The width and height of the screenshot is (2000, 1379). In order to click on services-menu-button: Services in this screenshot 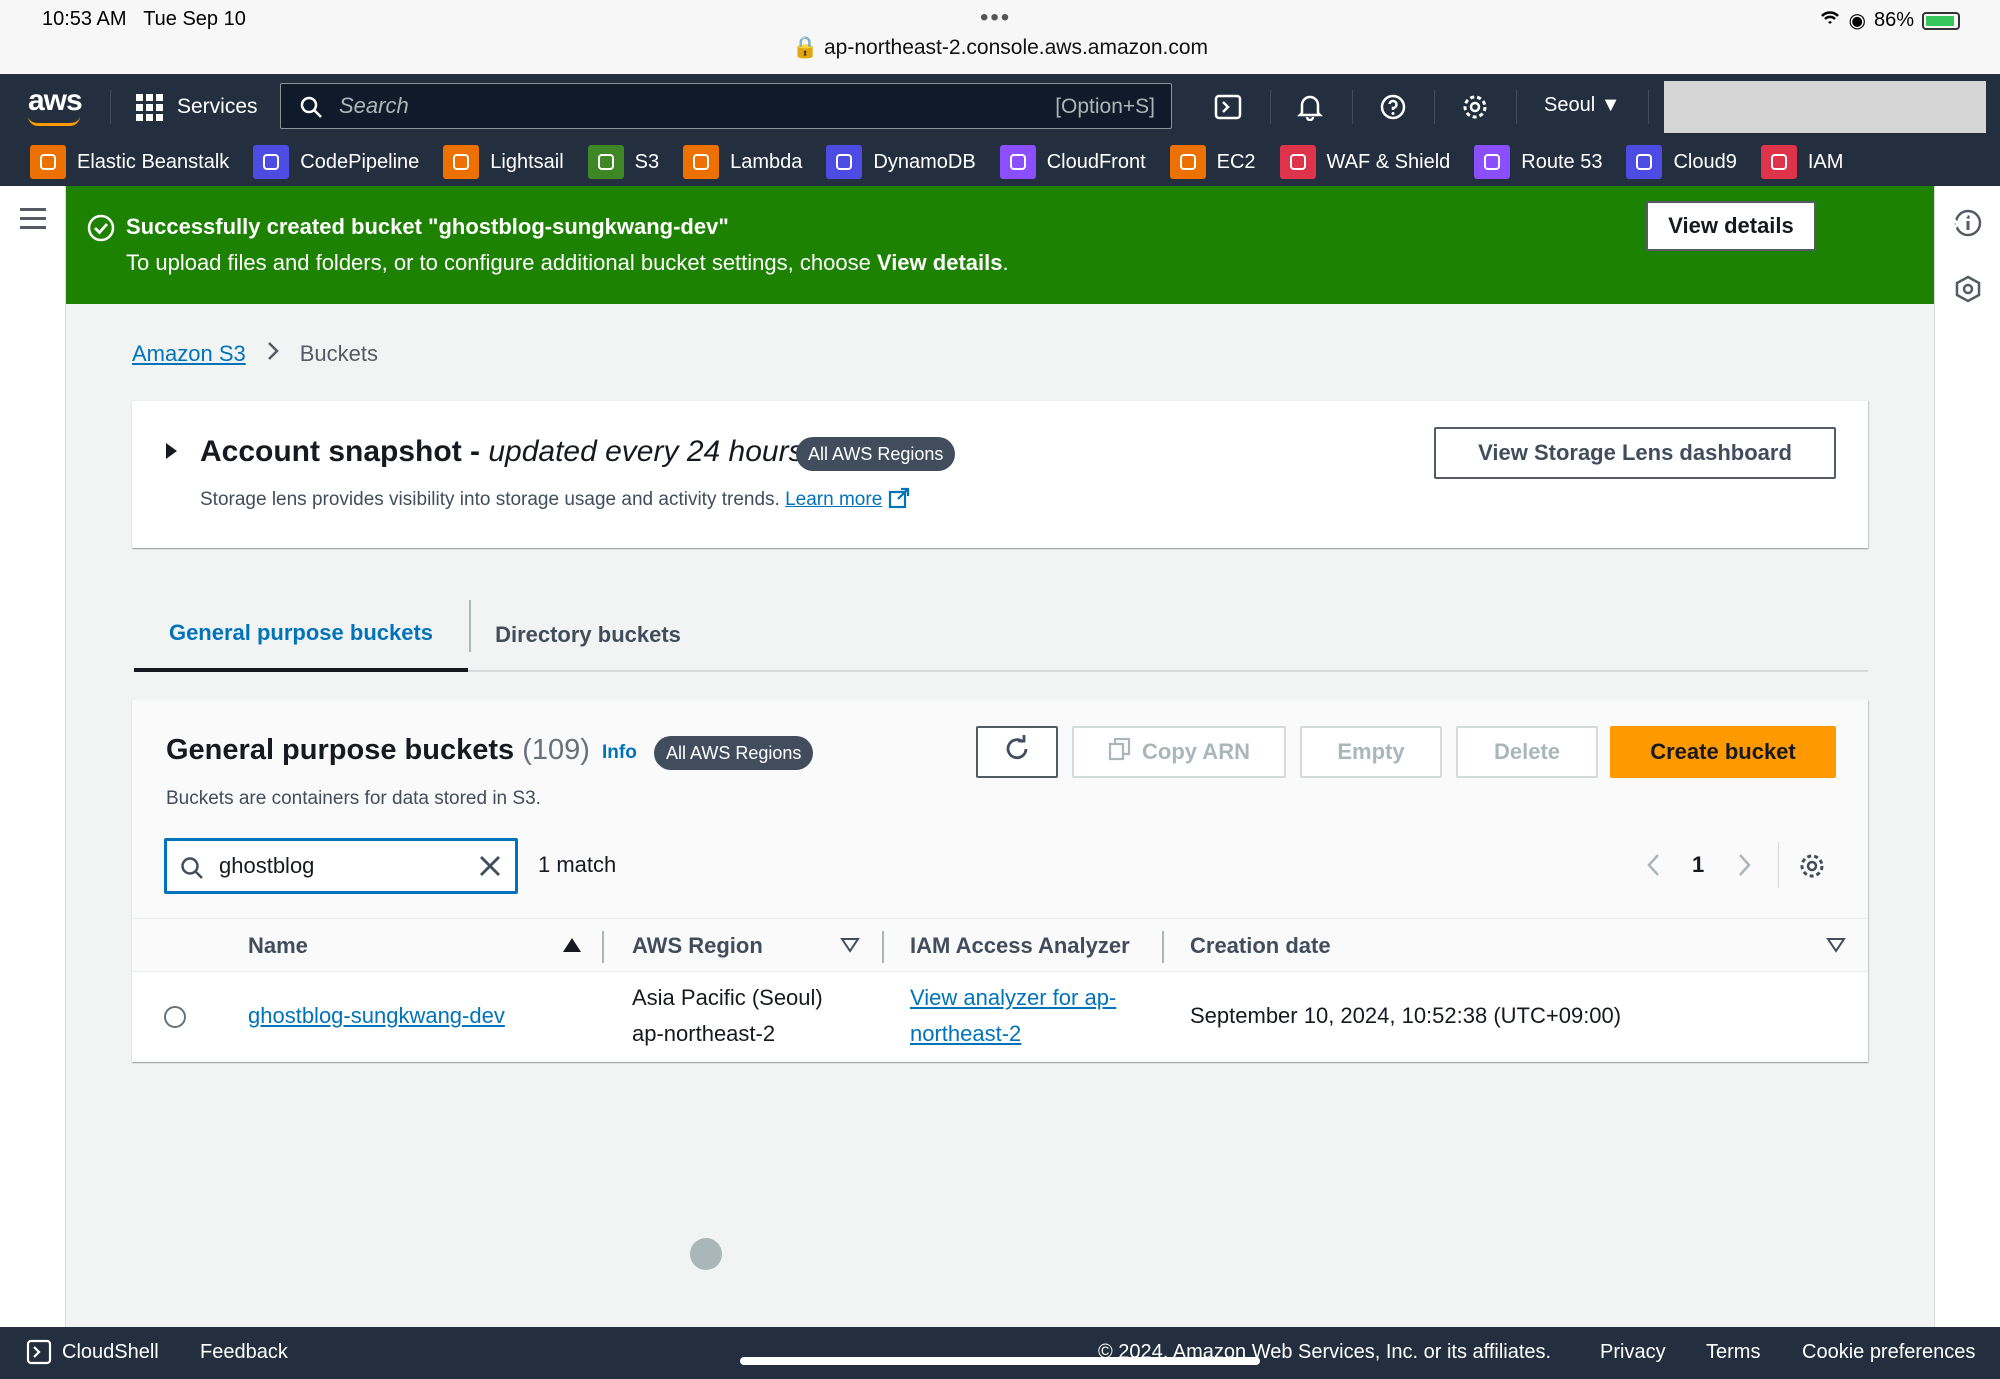, I will do `click(197, 107)`.